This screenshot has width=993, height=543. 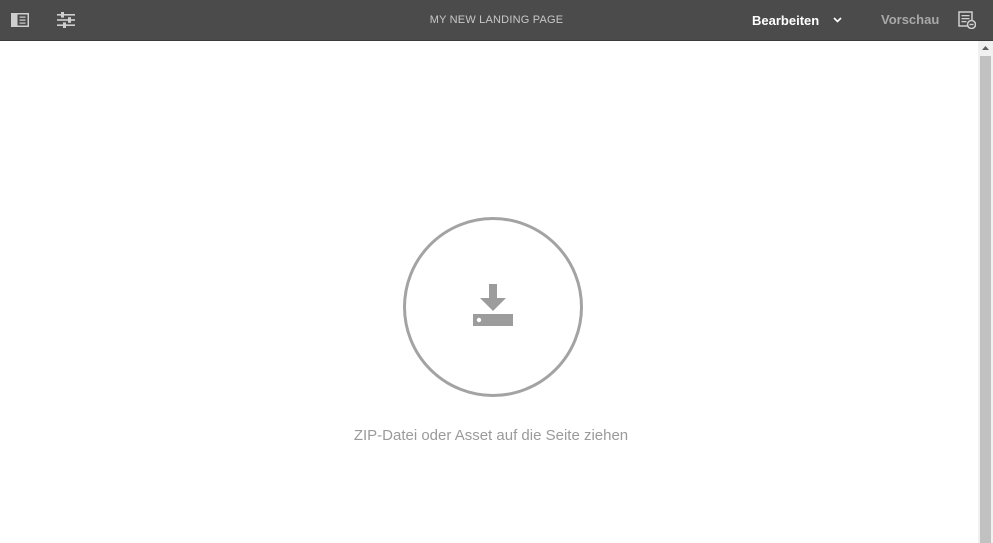 I want to click on sliders-icon, so click(x=66, y=20).